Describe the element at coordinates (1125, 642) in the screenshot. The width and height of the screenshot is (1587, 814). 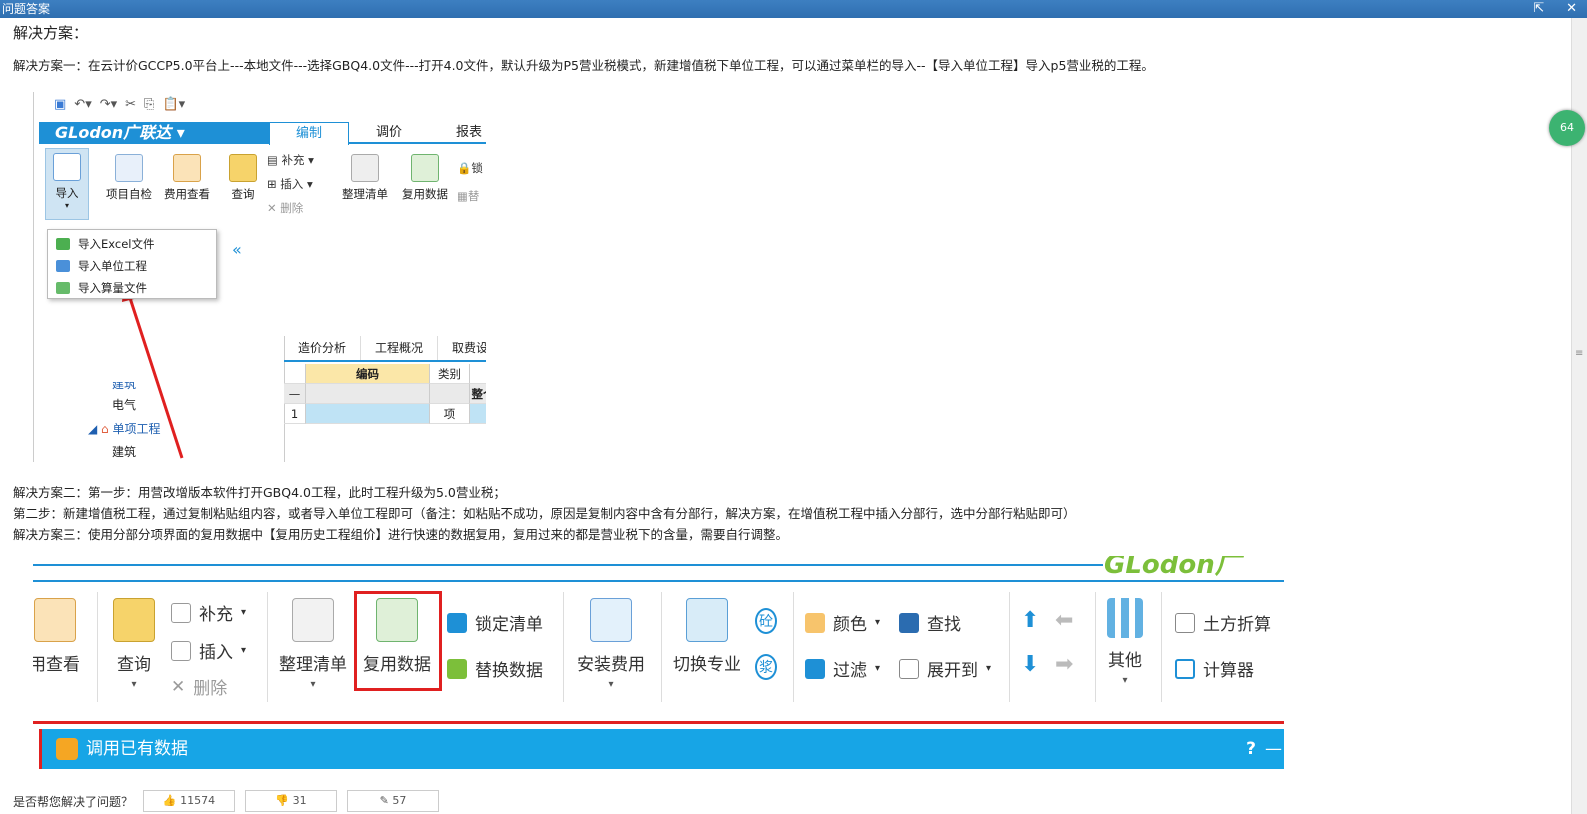
I see `other-button: 其他 ▾` at that location.